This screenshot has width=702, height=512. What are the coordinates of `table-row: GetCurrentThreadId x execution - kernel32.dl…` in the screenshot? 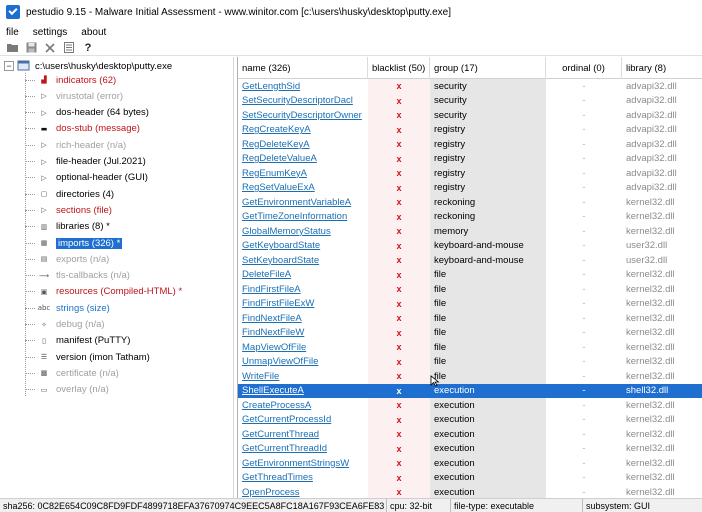 It's located at (470, 449).